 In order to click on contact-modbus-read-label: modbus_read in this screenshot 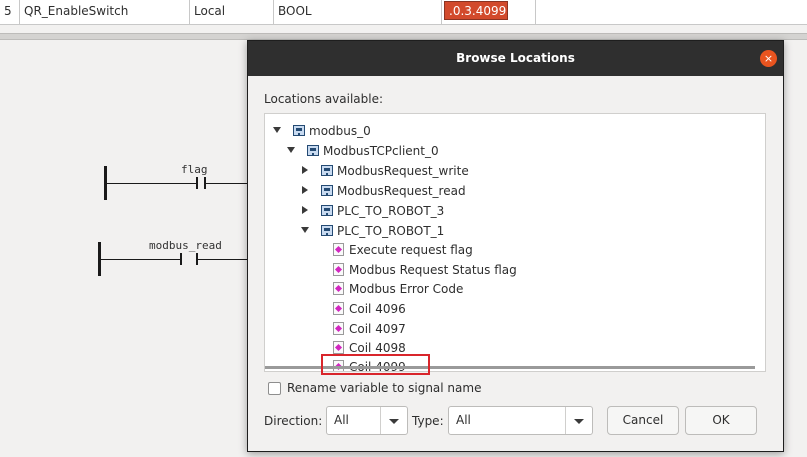, I will do `click(185, 245)`.